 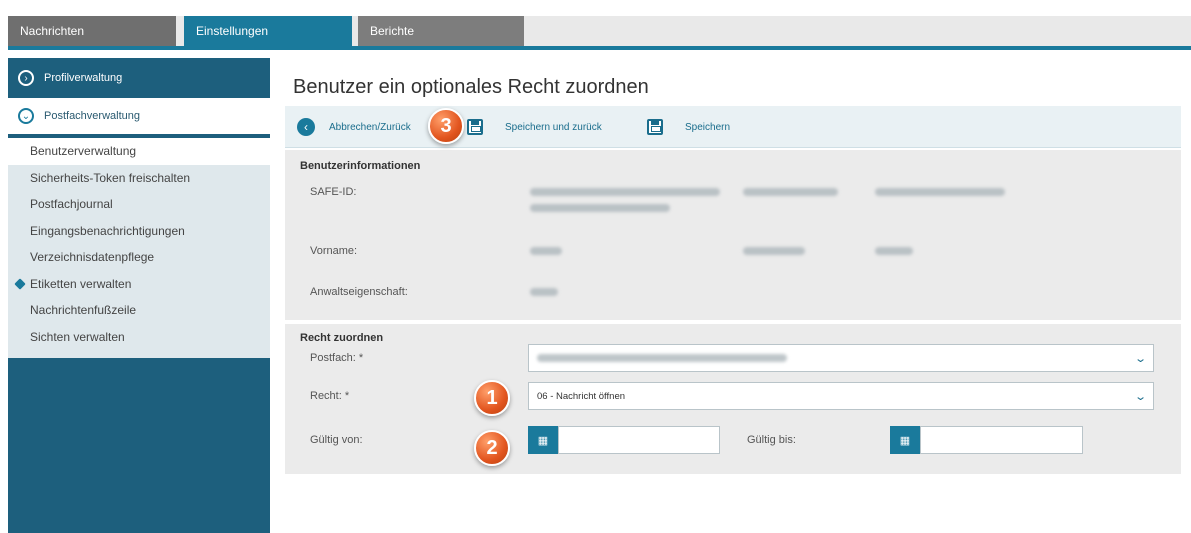 I want to click on sidebar-item-etiketten: Etiketten verwalten, so click(x=139, y=284).